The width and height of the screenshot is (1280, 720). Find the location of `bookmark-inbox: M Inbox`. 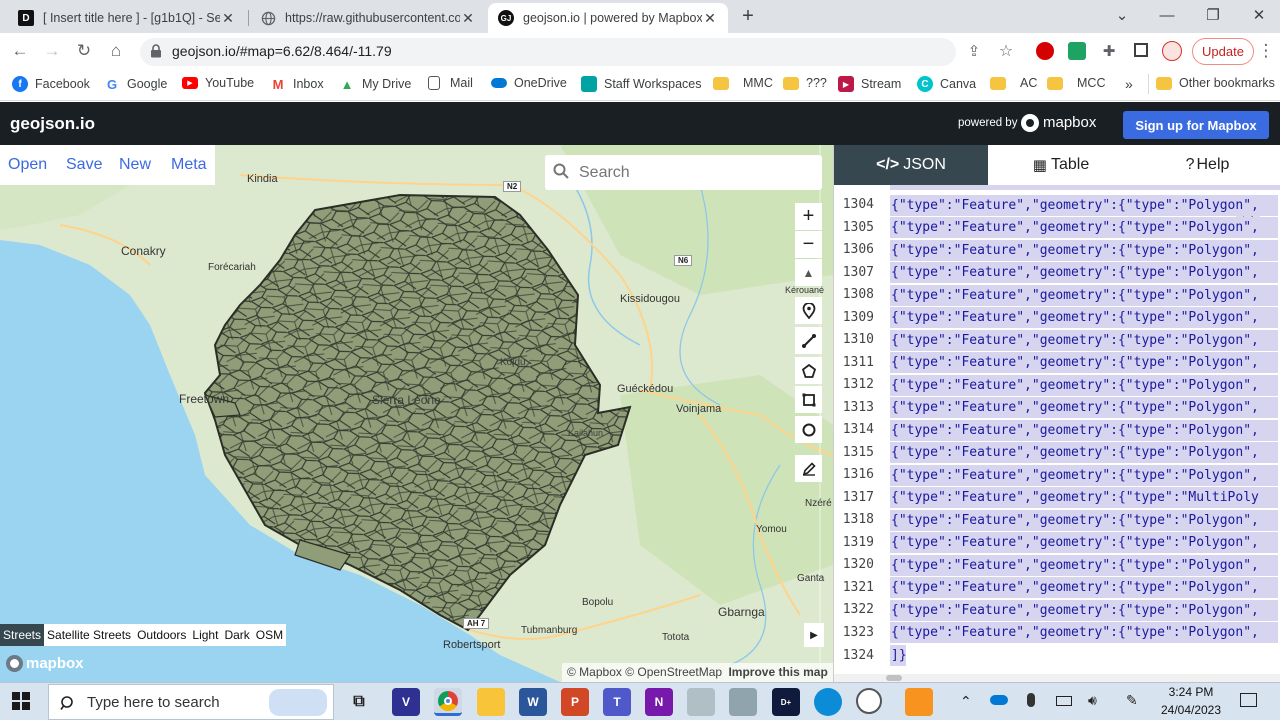

bookmark-inbox: M Inbox is located at coordinates (297, 84).